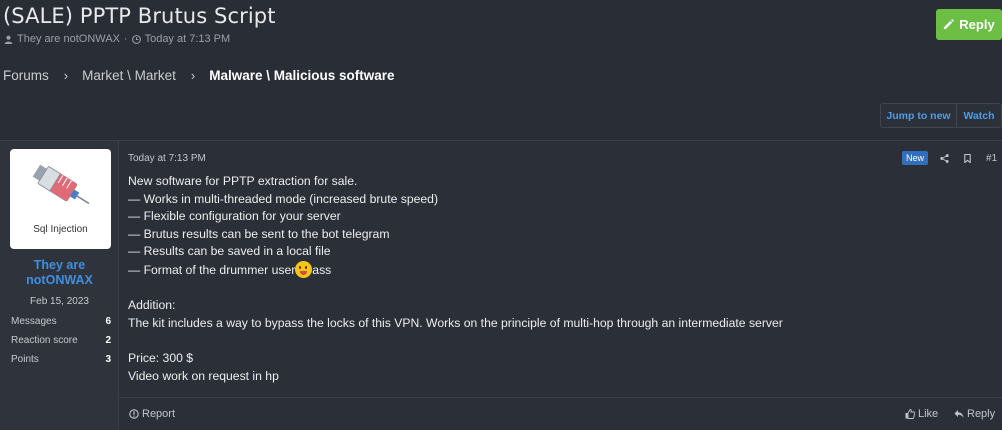  What do you see at coordinates (61, 359) in the screenshot?
I see `stat-points: Points 3` at bounding box center [61, 359].